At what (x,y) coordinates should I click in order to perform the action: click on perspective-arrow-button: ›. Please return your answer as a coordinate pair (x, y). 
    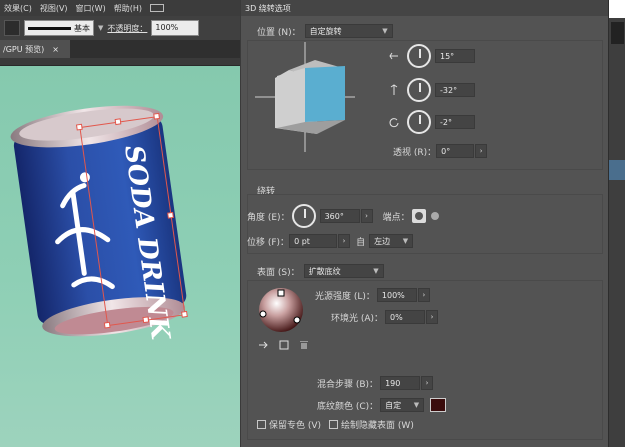
    Looking at the image, I should click on (481, 151).